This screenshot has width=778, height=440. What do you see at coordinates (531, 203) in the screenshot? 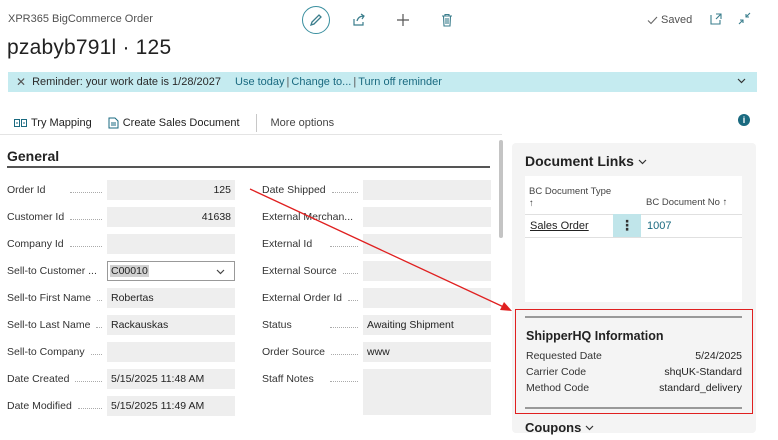
I see `sort-arrow-icon: ↑` at bounding box center [531, 203].